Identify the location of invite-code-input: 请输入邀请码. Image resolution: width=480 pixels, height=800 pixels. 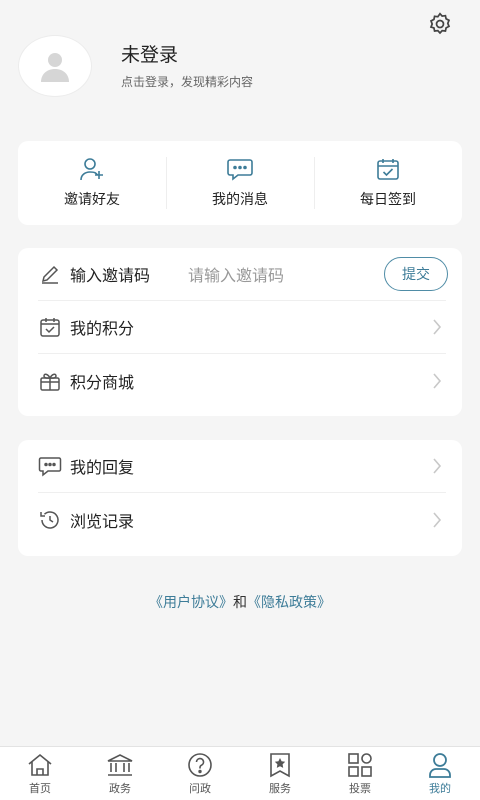
(236, 274).